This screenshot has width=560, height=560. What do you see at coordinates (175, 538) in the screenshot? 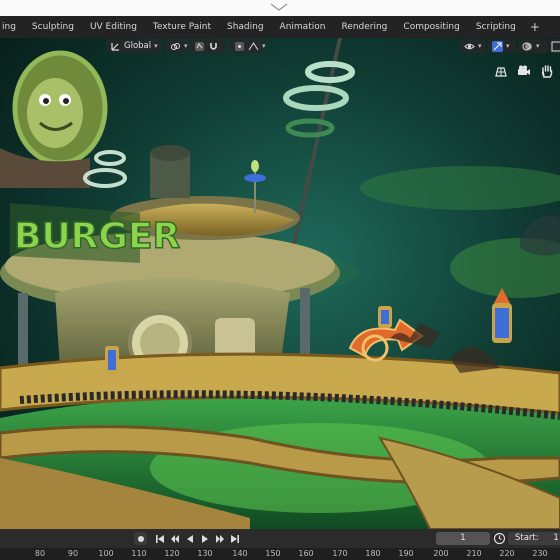
I see `jump-to-keyframe-back-button` at bounding box center [175, 538].